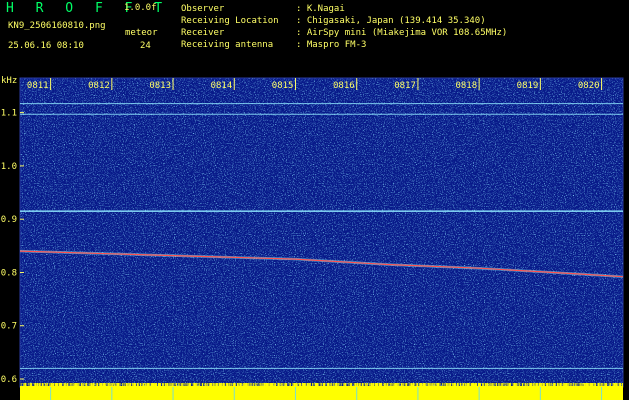 Image resolution: width=629 pixels, height=400 pixels. I want to click on x-tick-label: 0816, so click(344, 86).